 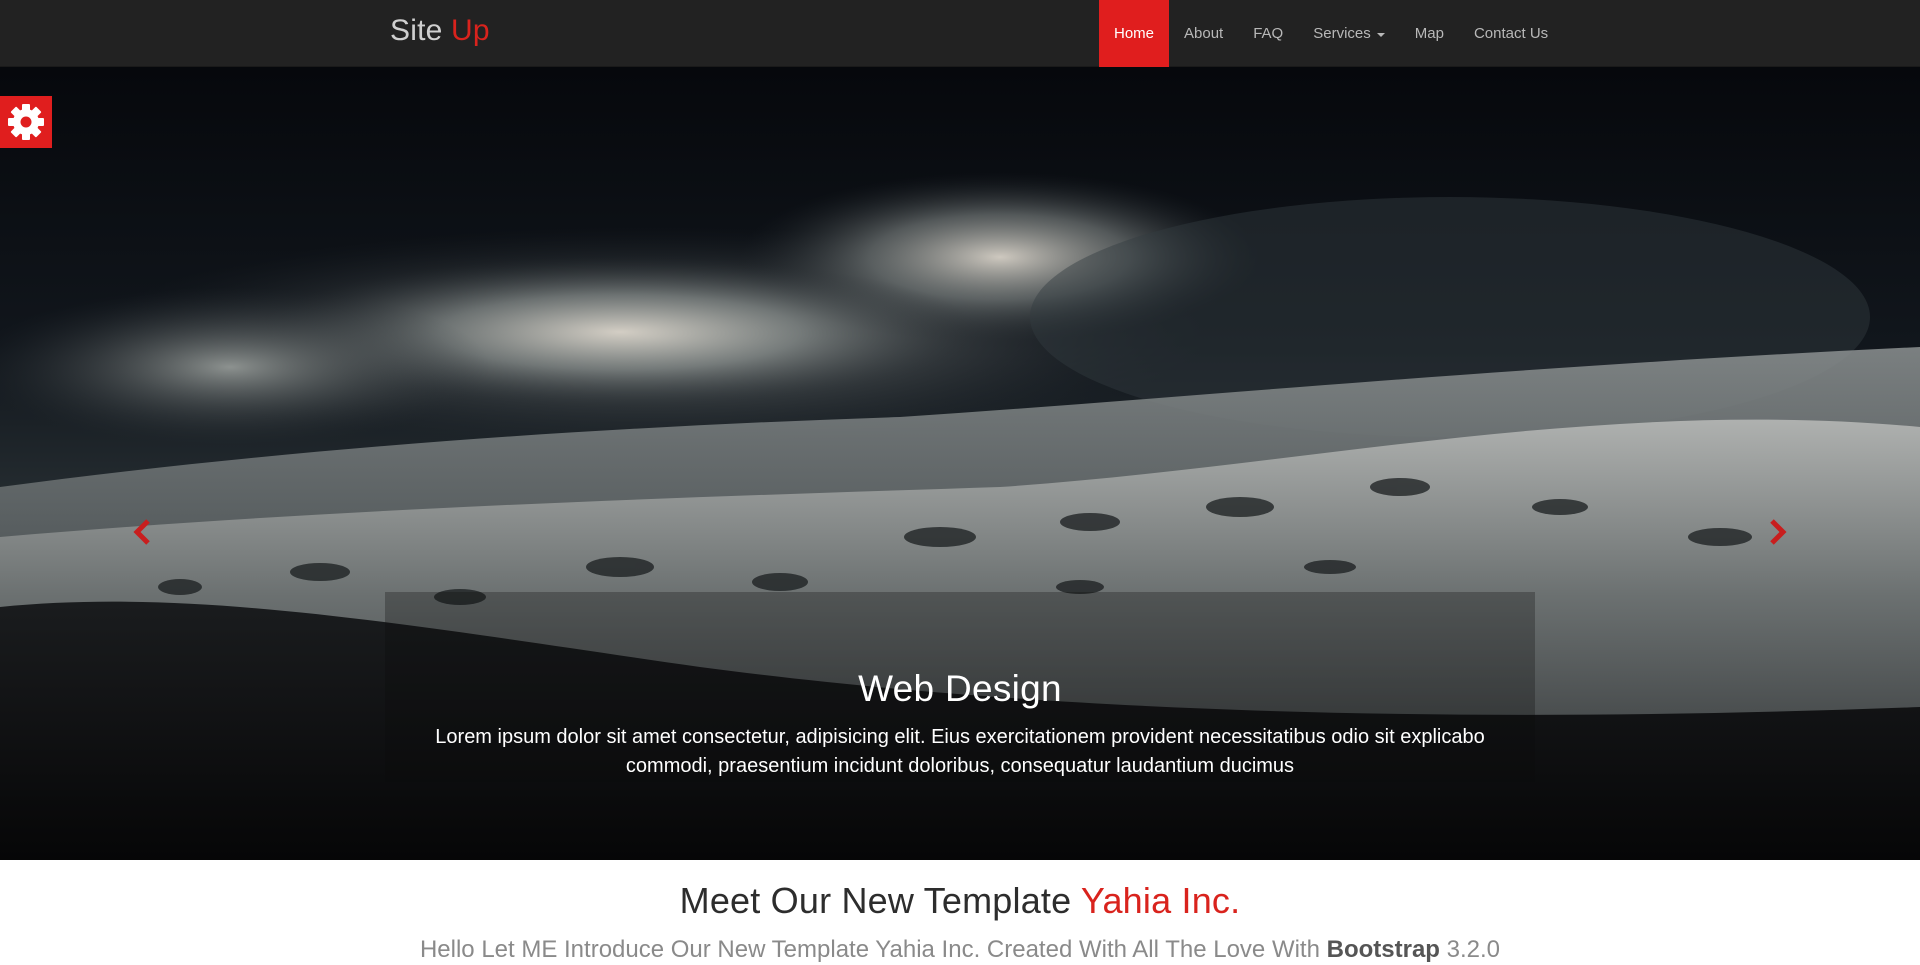 I want to click on nav-item-home: Home, so click(x=1134, y=33).